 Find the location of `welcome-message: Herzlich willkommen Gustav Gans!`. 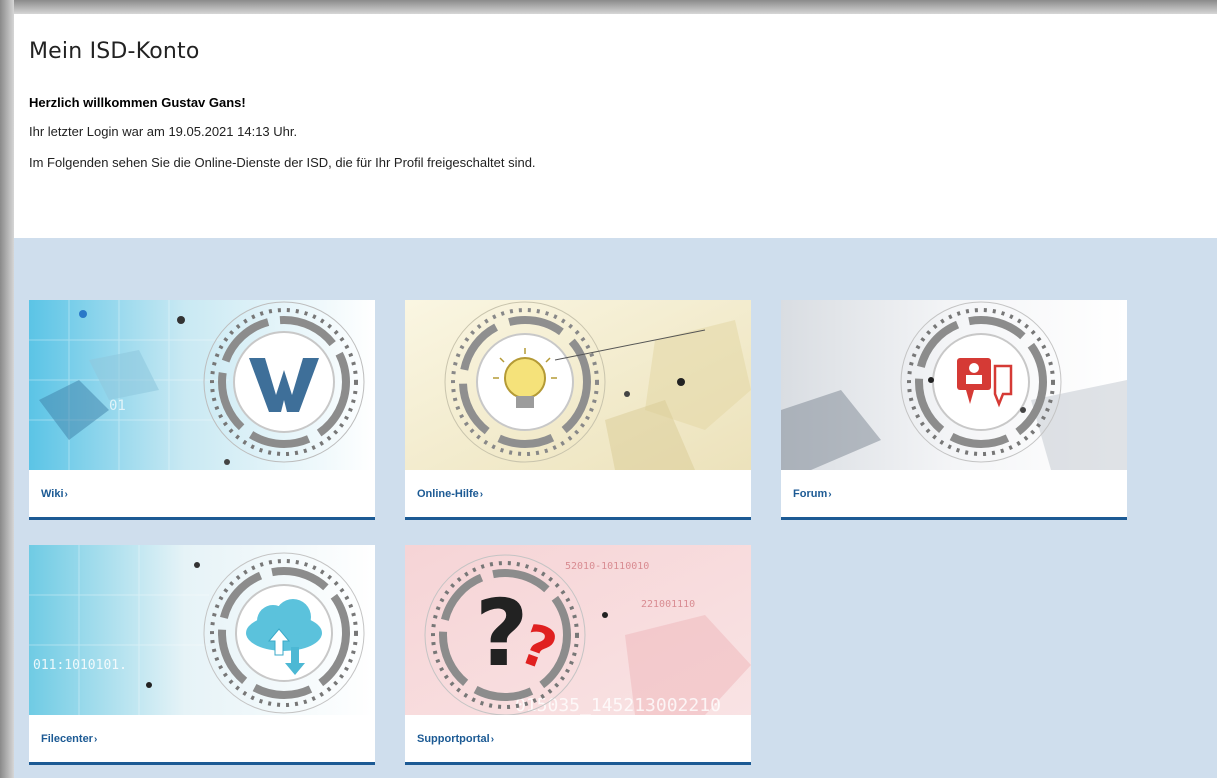

welcome-message: Herzlich willkommen Gustav Gans! is located at coordinates (137, 102).